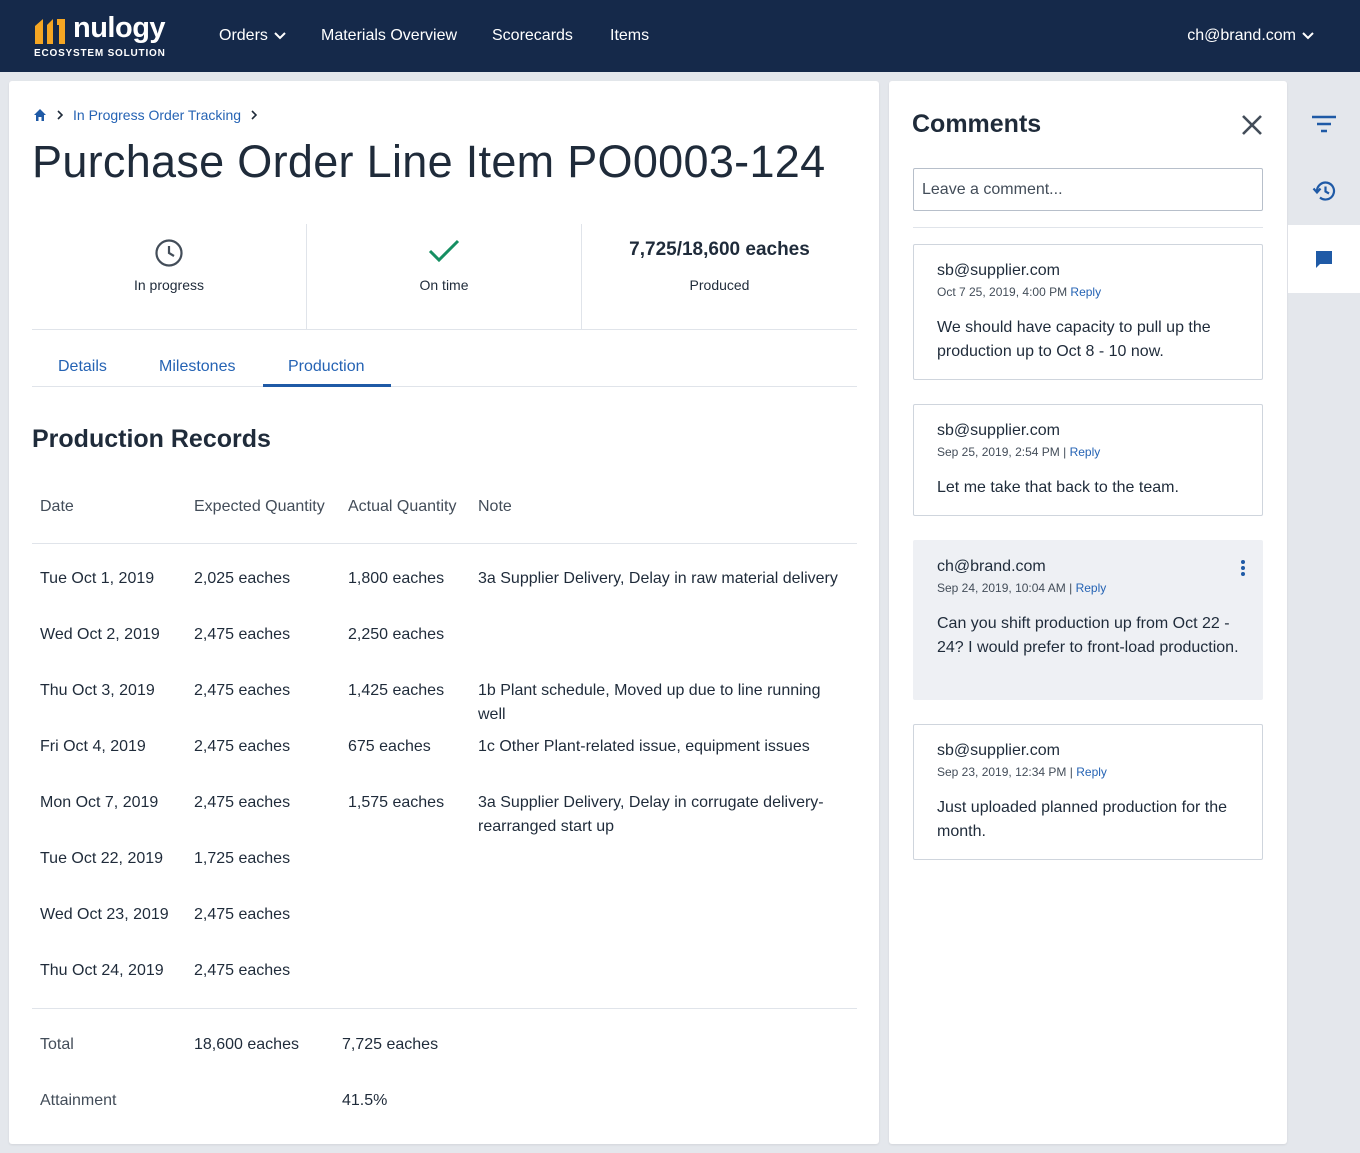  I want to click on logo-wordmark: nulogy, so click(119, 28).